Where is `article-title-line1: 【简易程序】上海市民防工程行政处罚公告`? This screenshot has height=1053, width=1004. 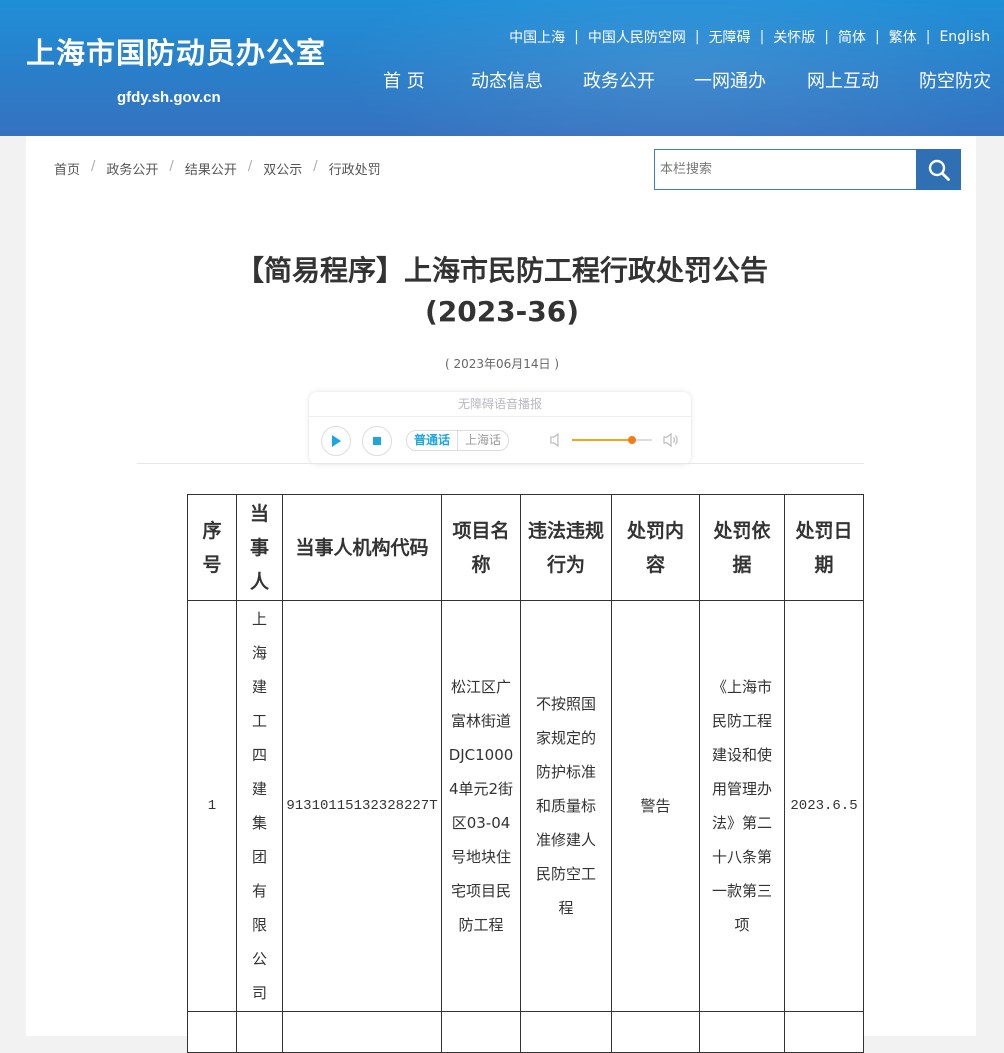 article-title-line1: 【简易程序】上海市民防工程行政处罚公告 is located at coordinates (501, 270).